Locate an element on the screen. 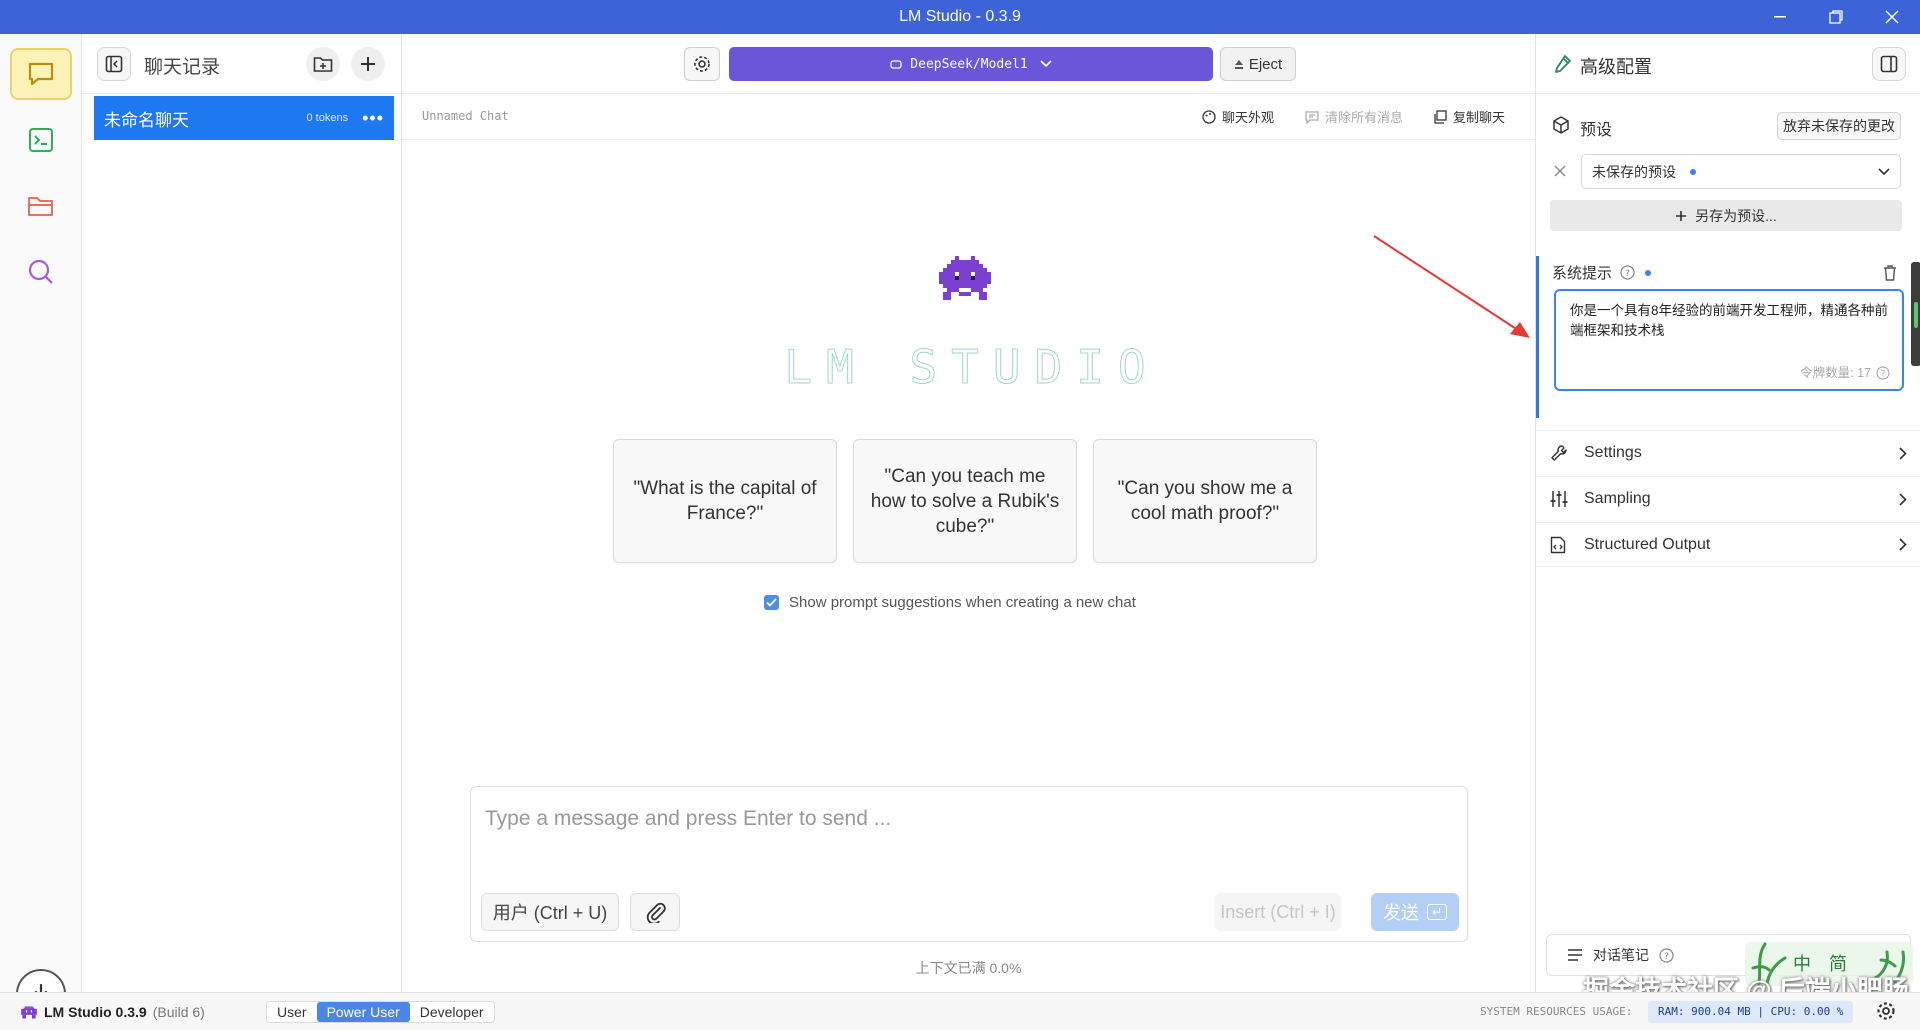 The image size is (1920, 1030). chat-title: Unnamed Chat is located at coordinates (465, 116).